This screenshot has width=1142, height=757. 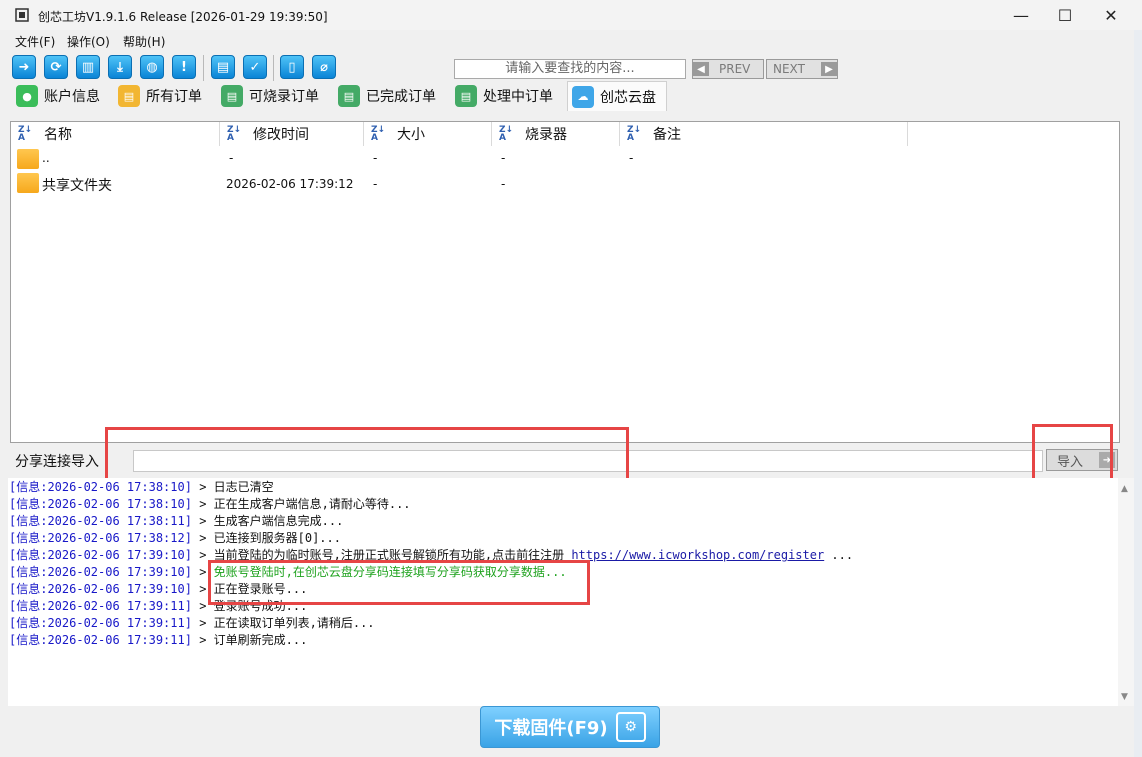 I want to click on chart-icon: ▤, so click(x=223, y=67).